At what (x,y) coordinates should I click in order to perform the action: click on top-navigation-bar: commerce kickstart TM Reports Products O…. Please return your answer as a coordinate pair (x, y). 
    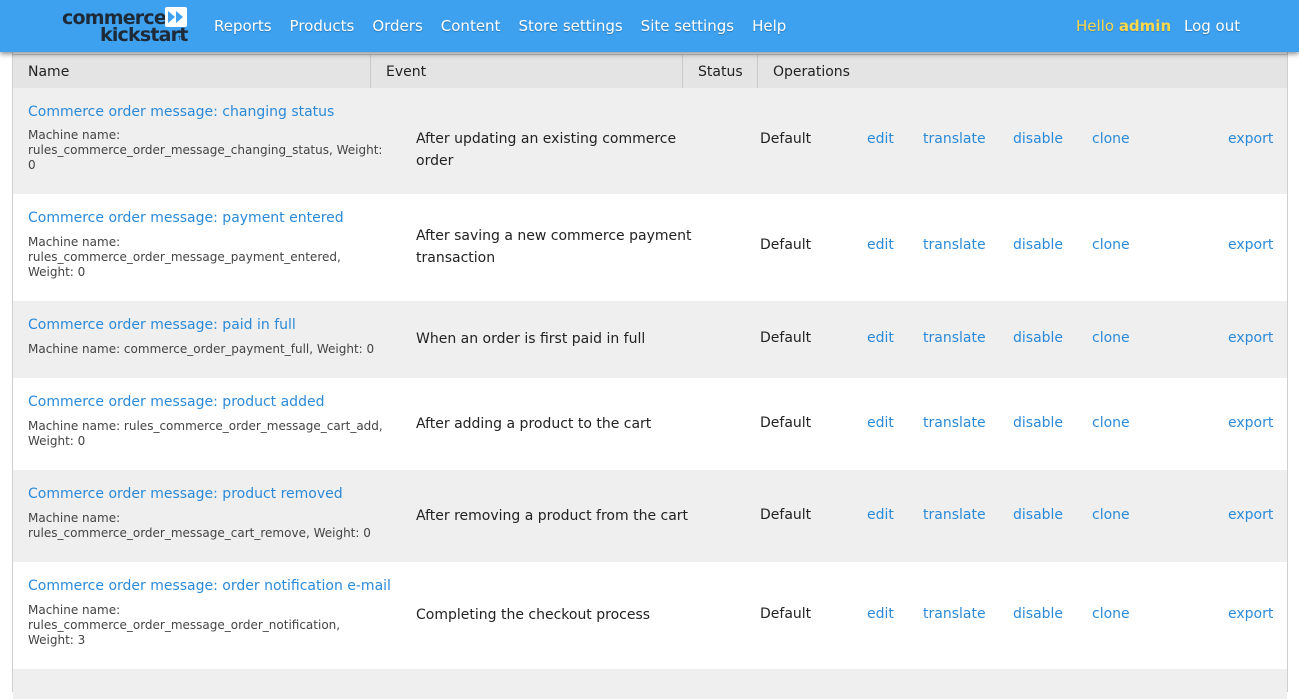
    Looking at the image, I should click on (649, 26).